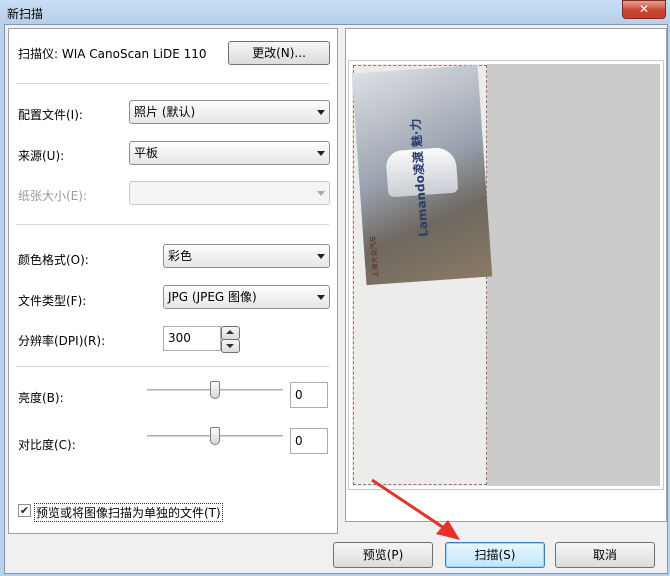 This screenshot has width=670, height=576. What do you see at coordinates (128, 512) in the screenshot?
I see `separate-files-label: 预览或将图像扫描为单独的文件(T)` at bounding box center [128, 512].